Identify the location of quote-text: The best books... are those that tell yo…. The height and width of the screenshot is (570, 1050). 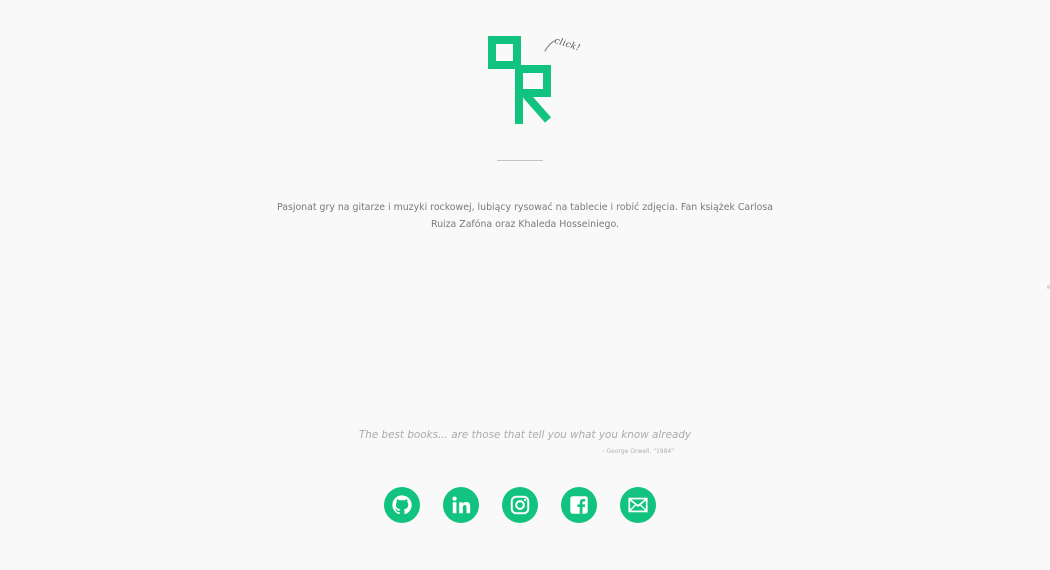
(525, 435).